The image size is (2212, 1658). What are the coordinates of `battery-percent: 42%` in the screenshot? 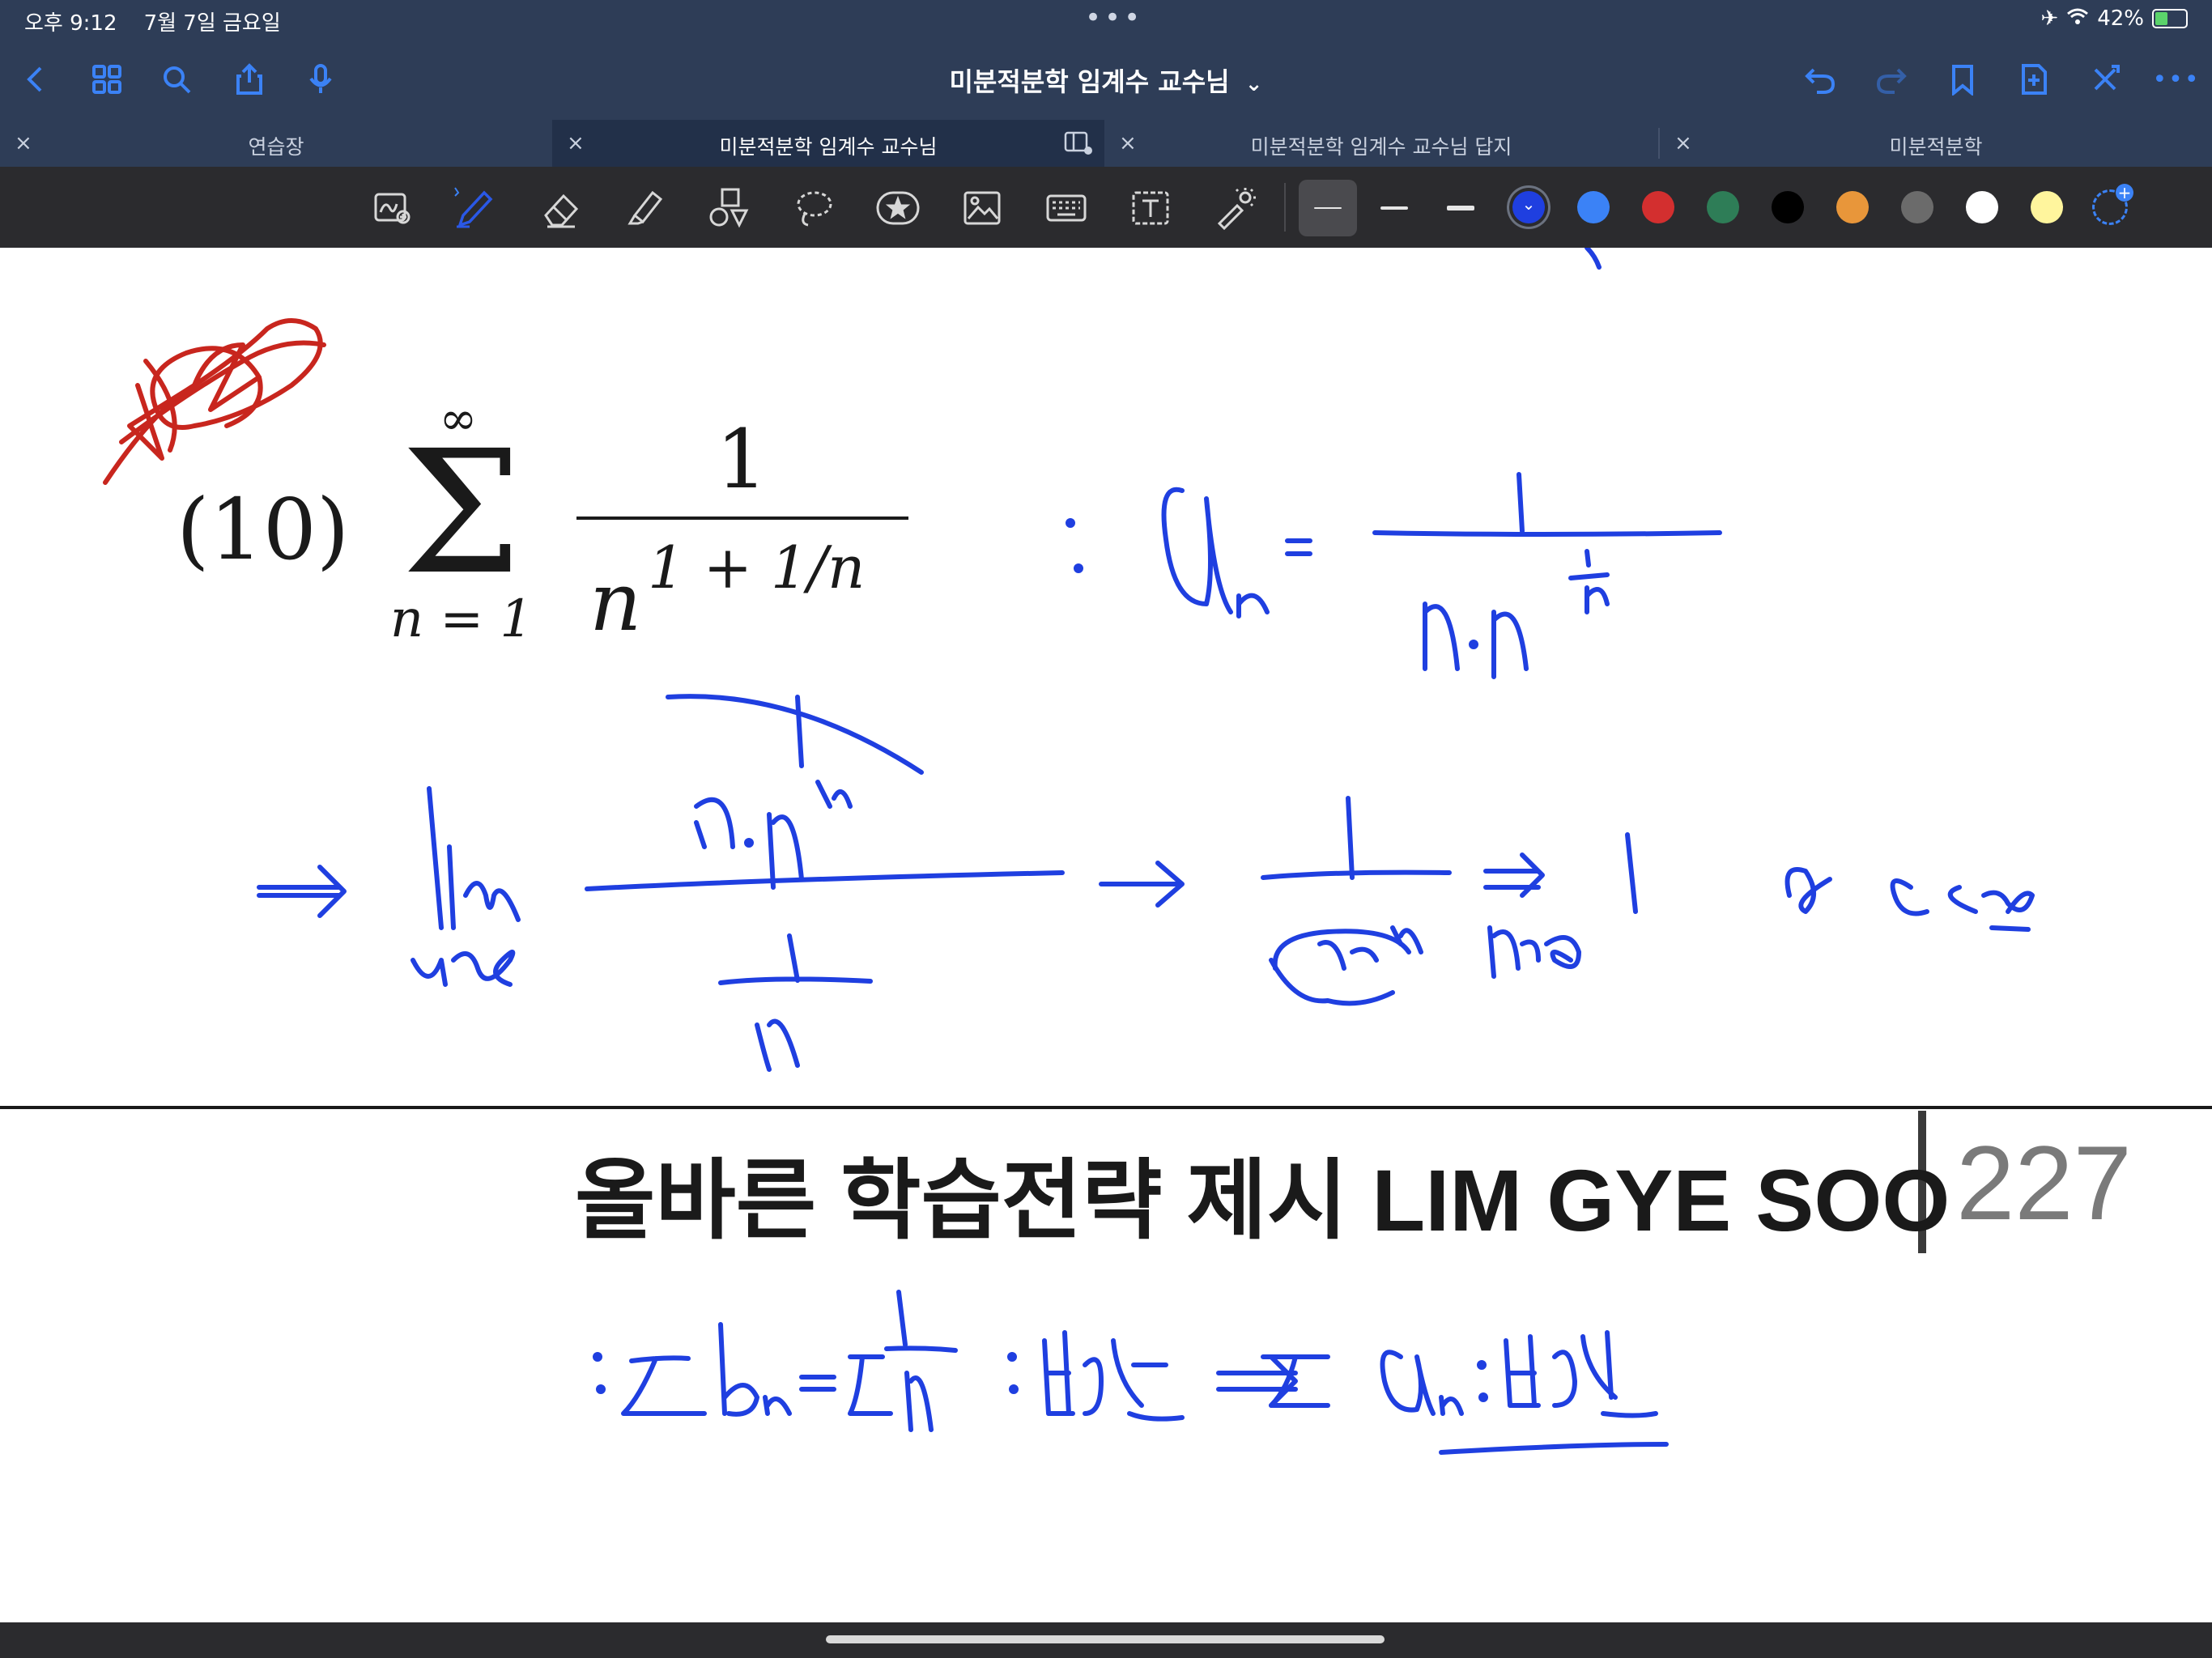 It's located at (2120, 18).